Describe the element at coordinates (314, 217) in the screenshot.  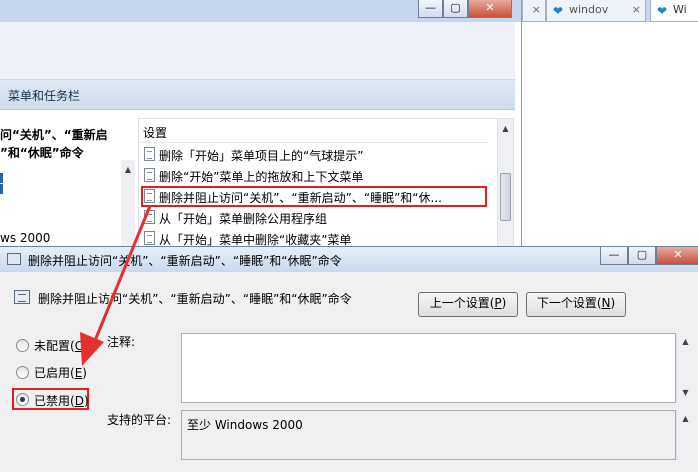
I see `settings-list-row: 从「开始」菜单删除公用程序组` at that location.